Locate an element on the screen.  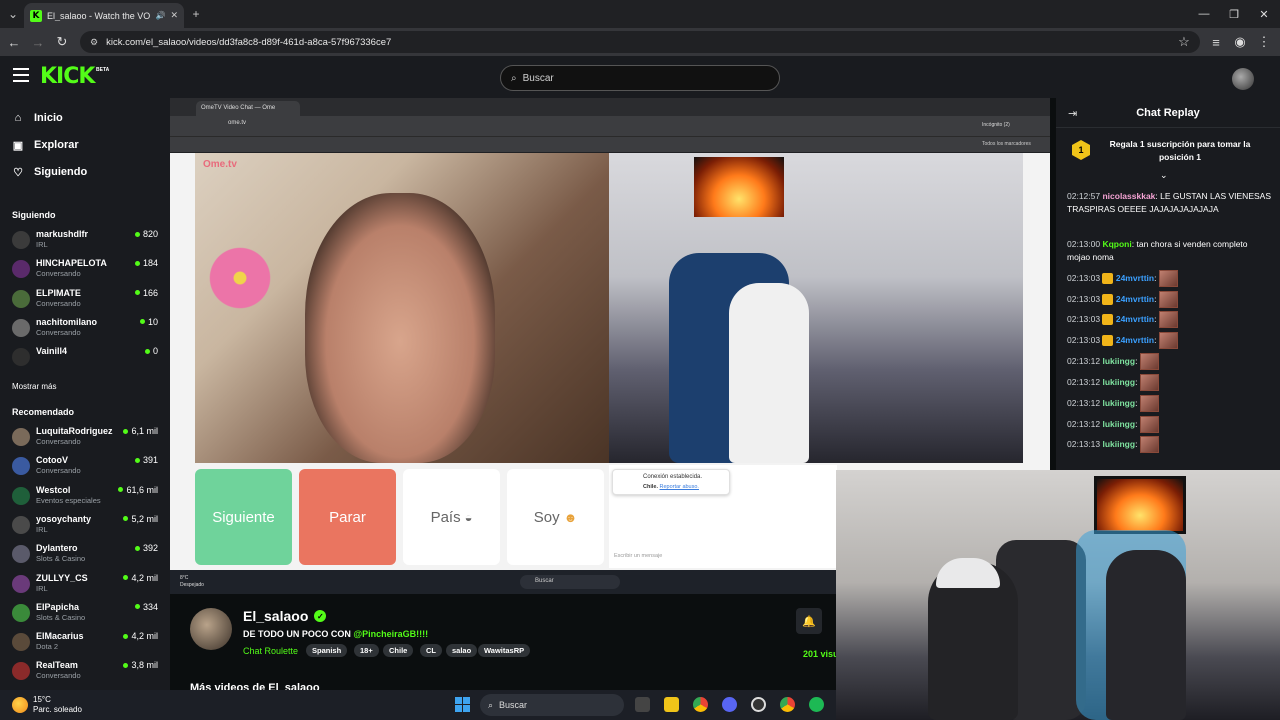
tag-chip: Chile is located at coordinates (398, 650).